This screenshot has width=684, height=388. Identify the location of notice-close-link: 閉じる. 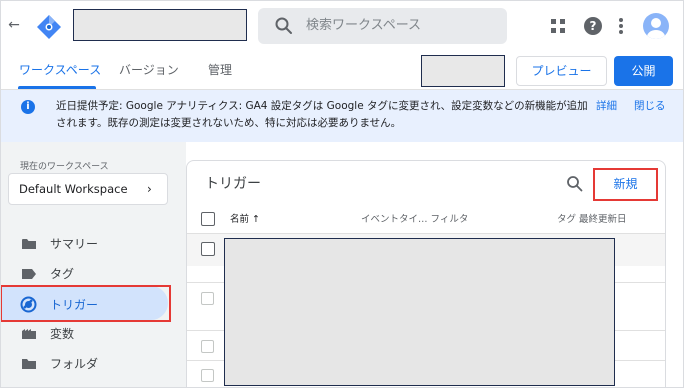
(650, 106).